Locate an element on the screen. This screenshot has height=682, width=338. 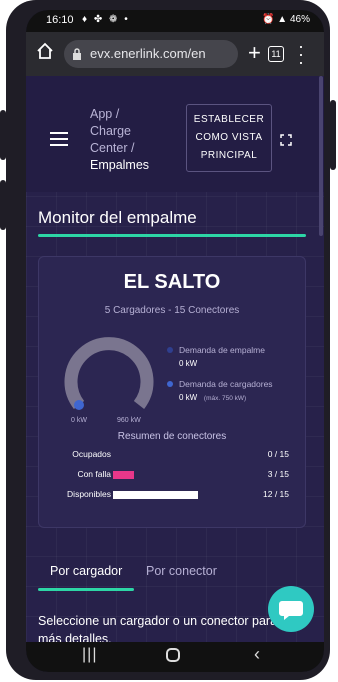
connector-summary-row: Disponibles 12 / 15 is located at coordinates (172, 495).